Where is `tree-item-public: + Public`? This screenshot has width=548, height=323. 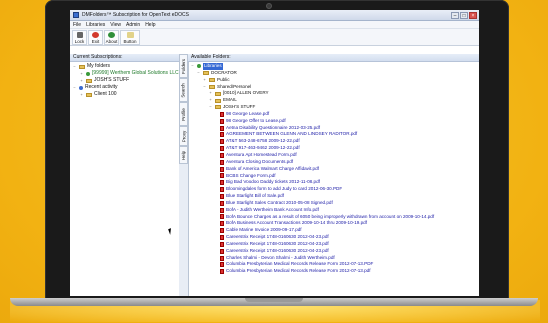
tree-item-public: + Public is located at coordinates (334, 80).